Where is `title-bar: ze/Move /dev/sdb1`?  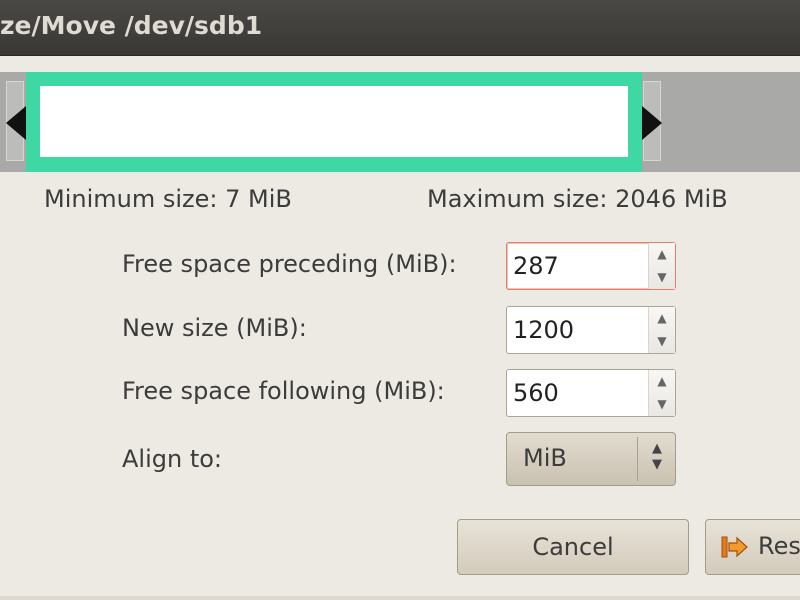 title-bar: ze/Move /dev/sdb1 is located at coordinates (400, 28).